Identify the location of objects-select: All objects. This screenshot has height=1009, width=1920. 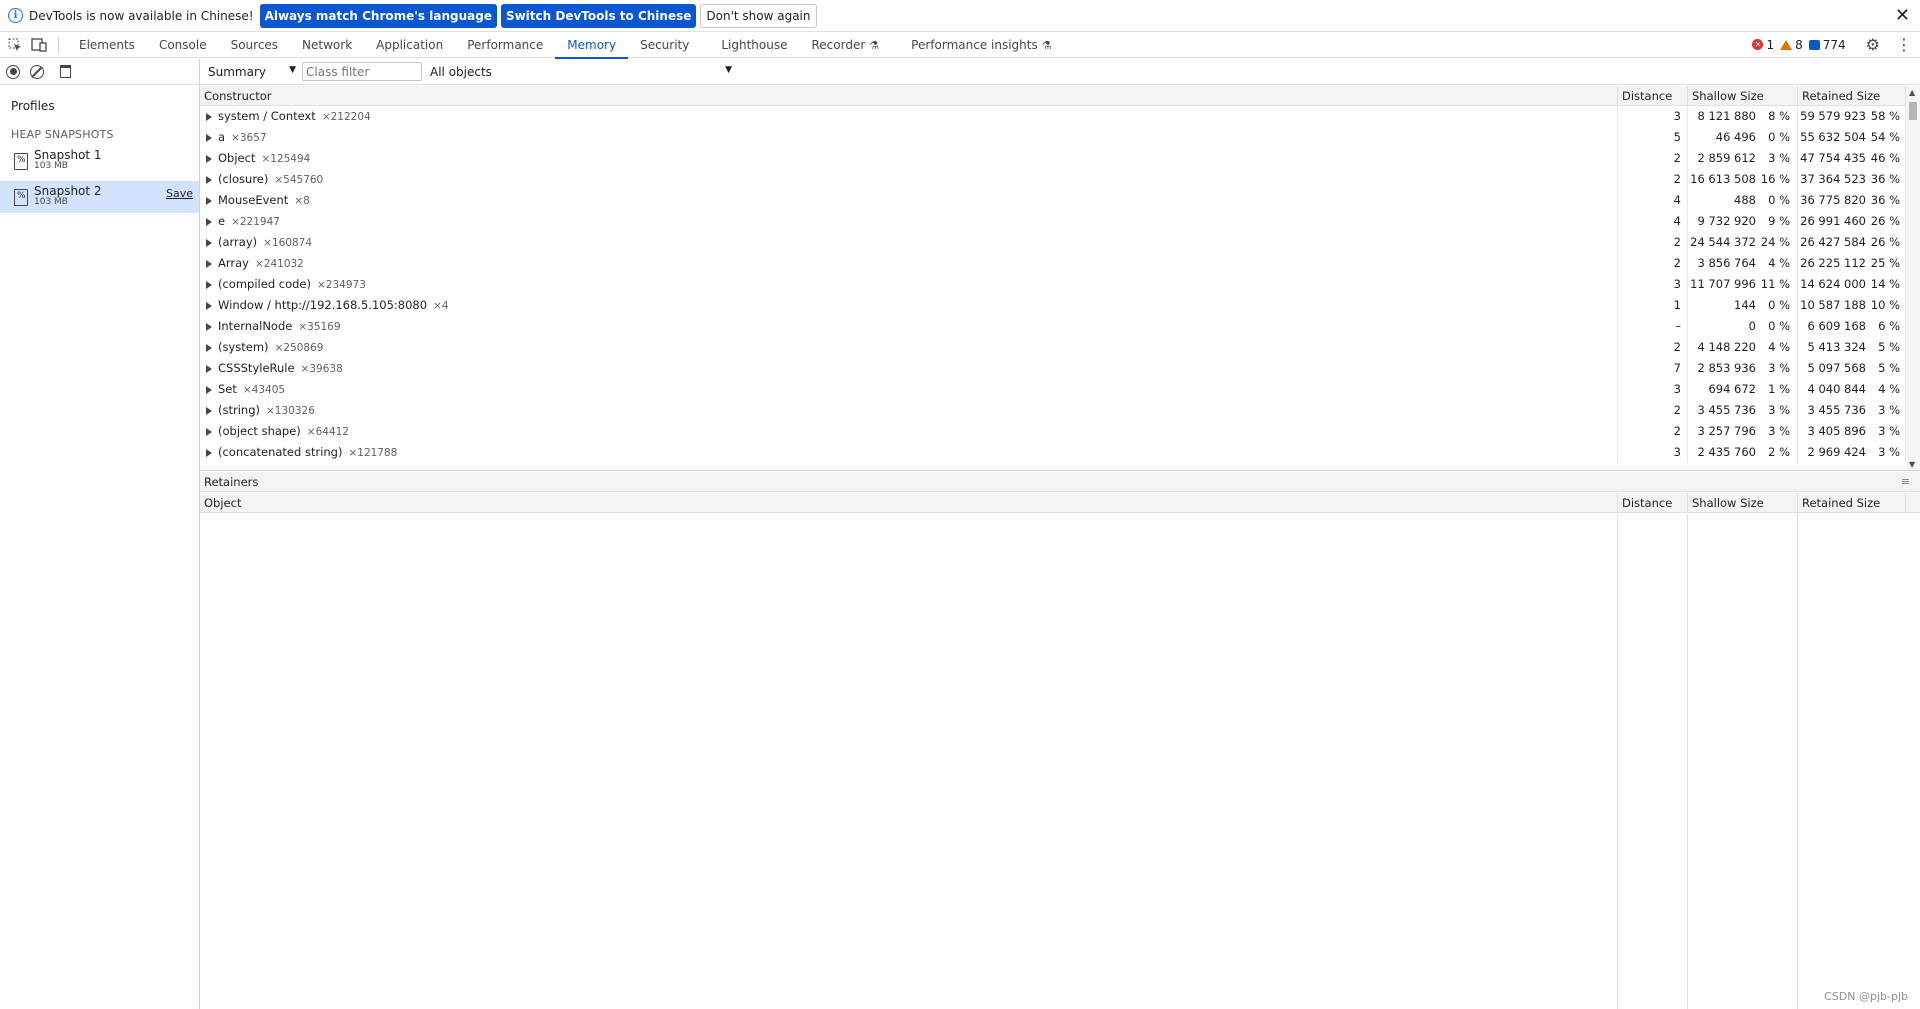
(581, 72).